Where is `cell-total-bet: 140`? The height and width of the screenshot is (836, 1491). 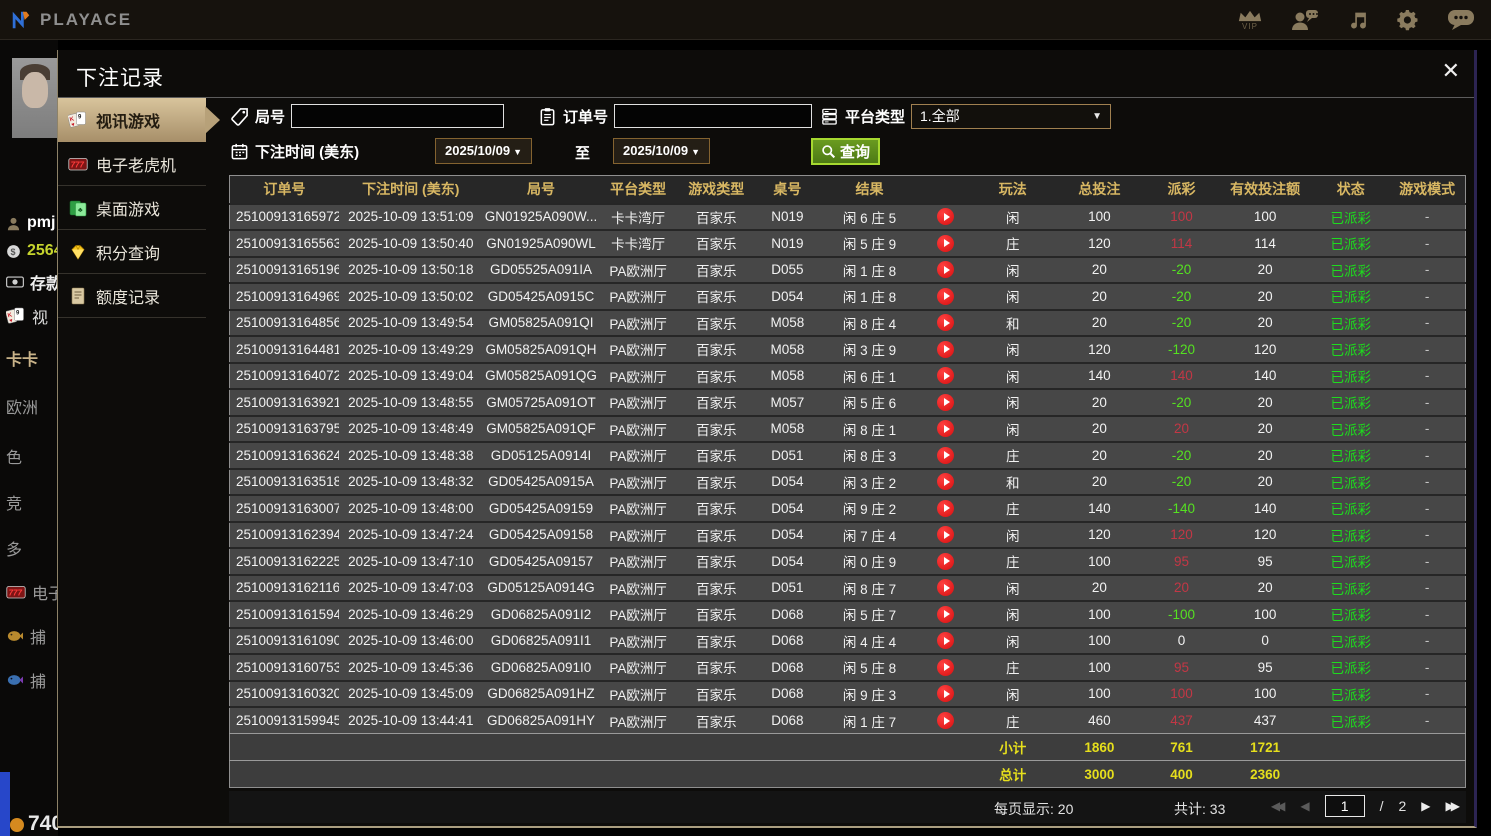 cell-total-bet: 140 is located at coordinates (1099, 508).